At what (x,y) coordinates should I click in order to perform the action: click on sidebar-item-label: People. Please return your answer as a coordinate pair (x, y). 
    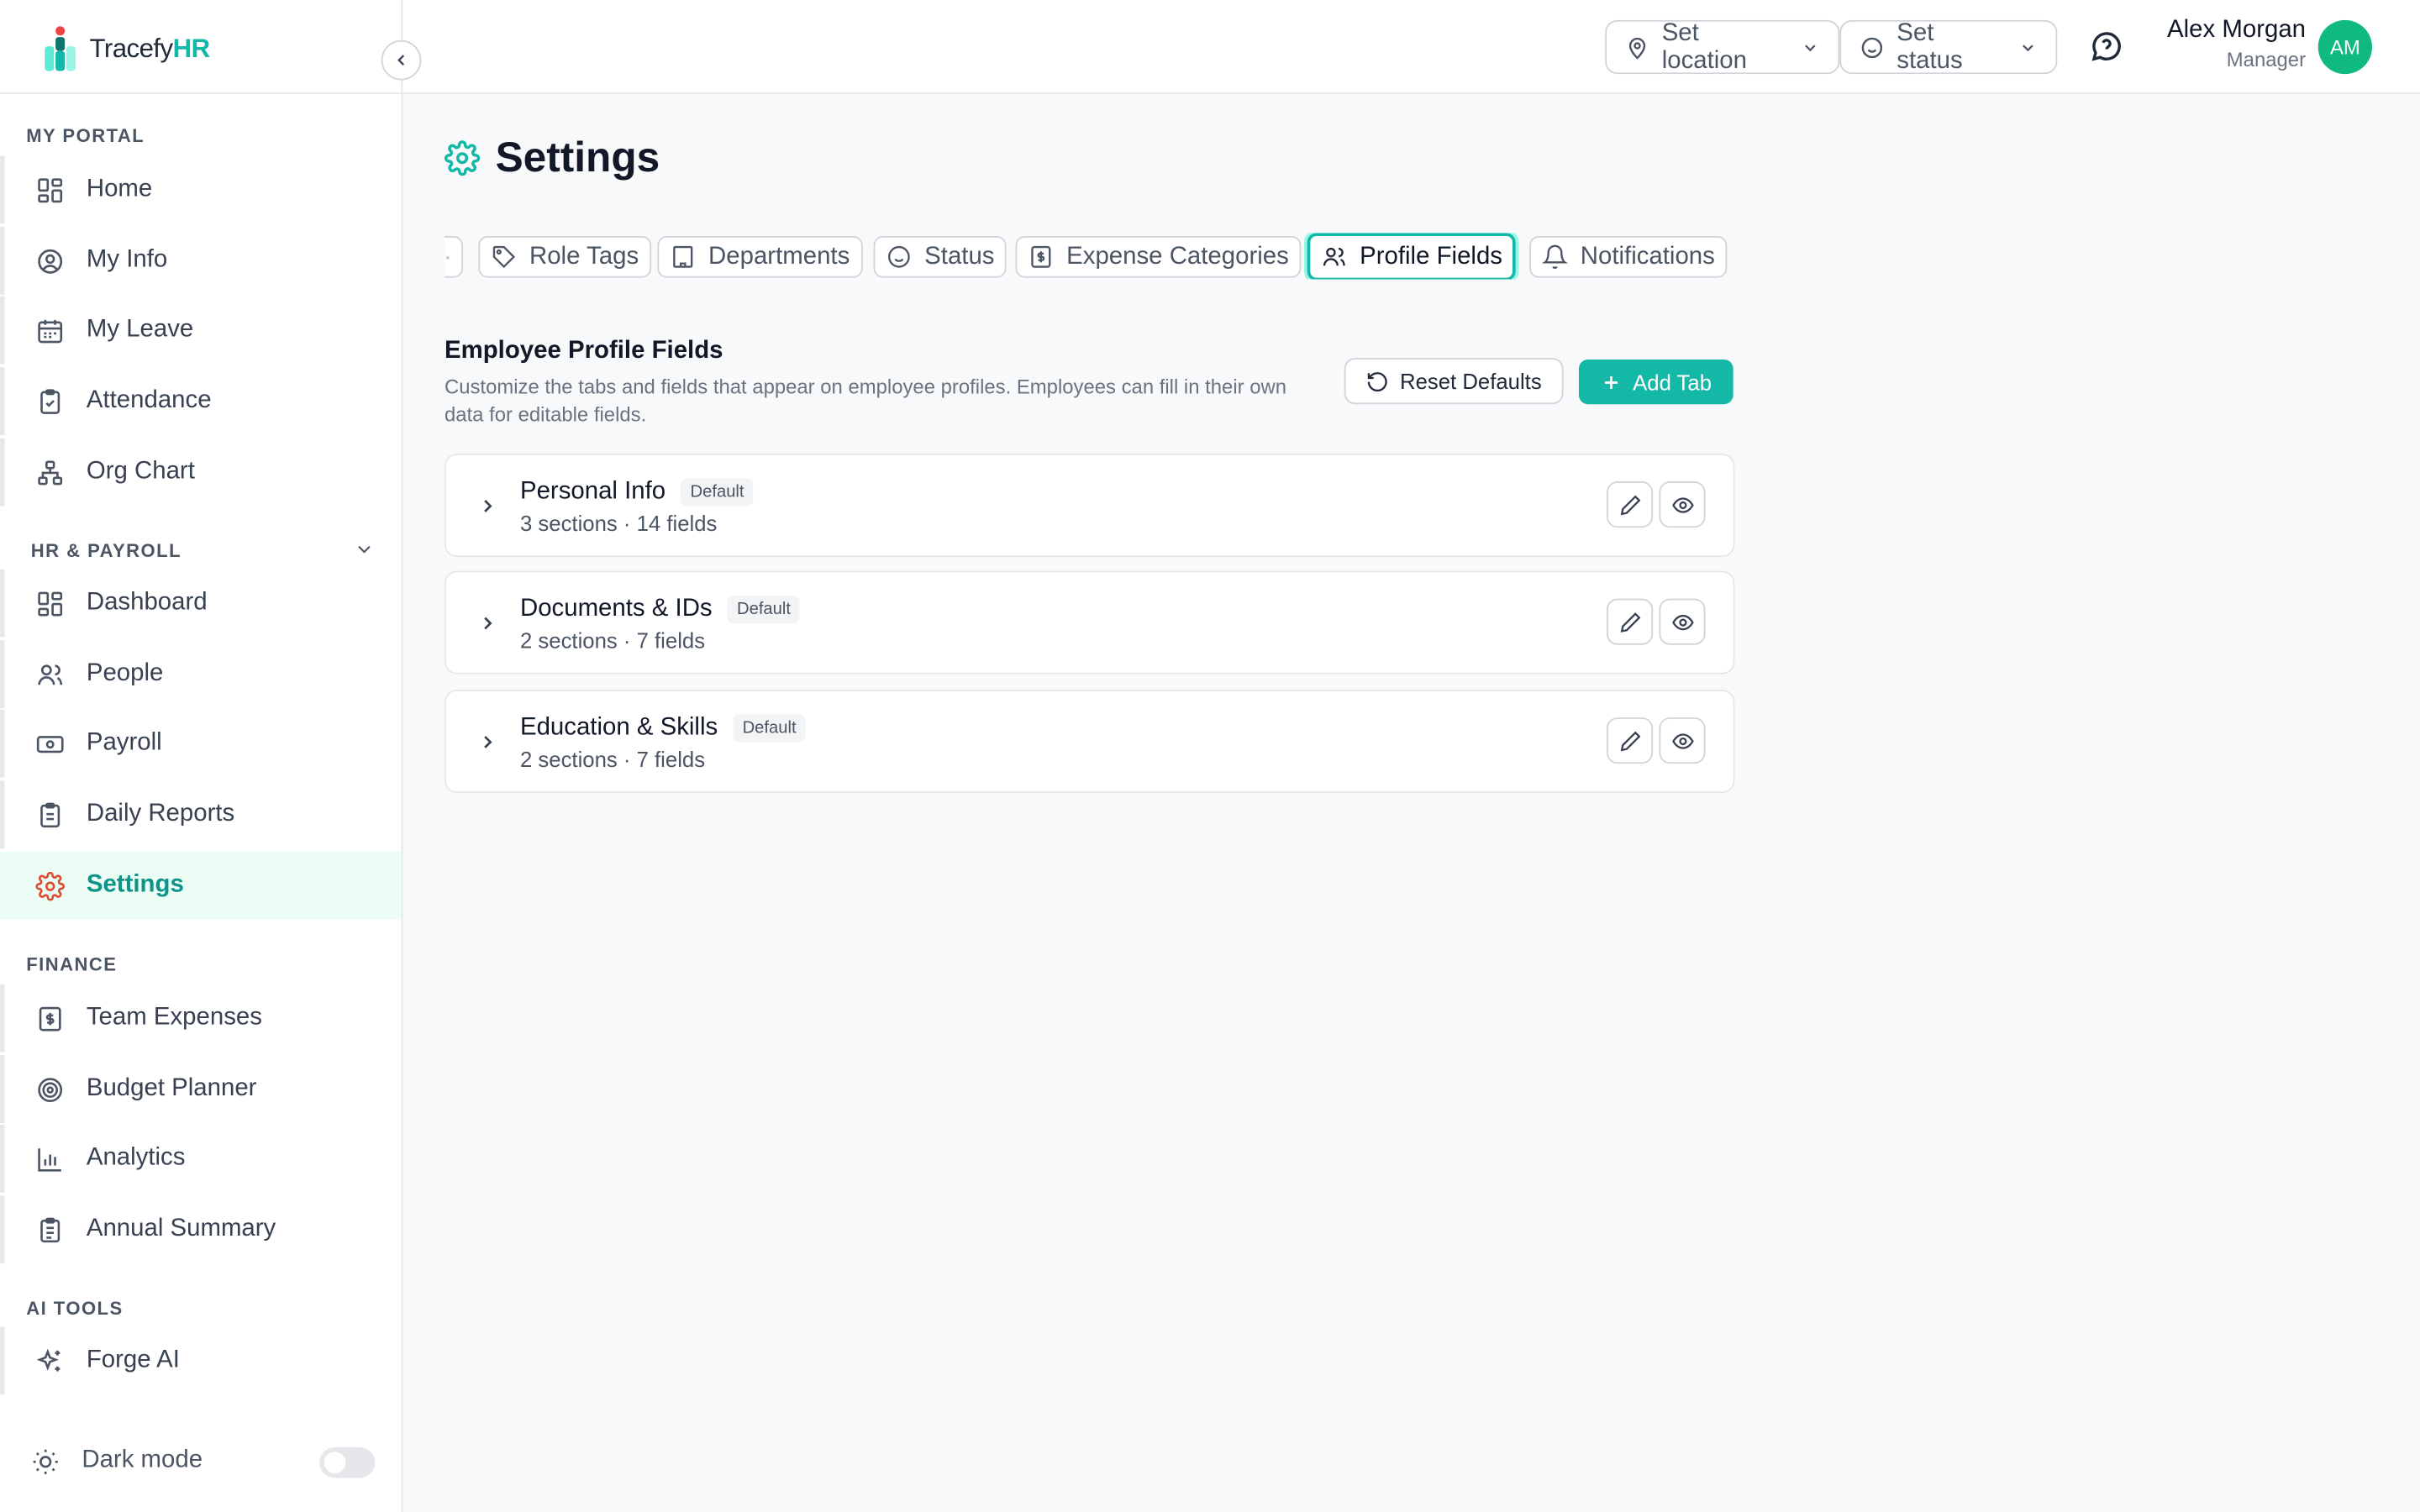
    Looking at the image, I should click on (125, 673).